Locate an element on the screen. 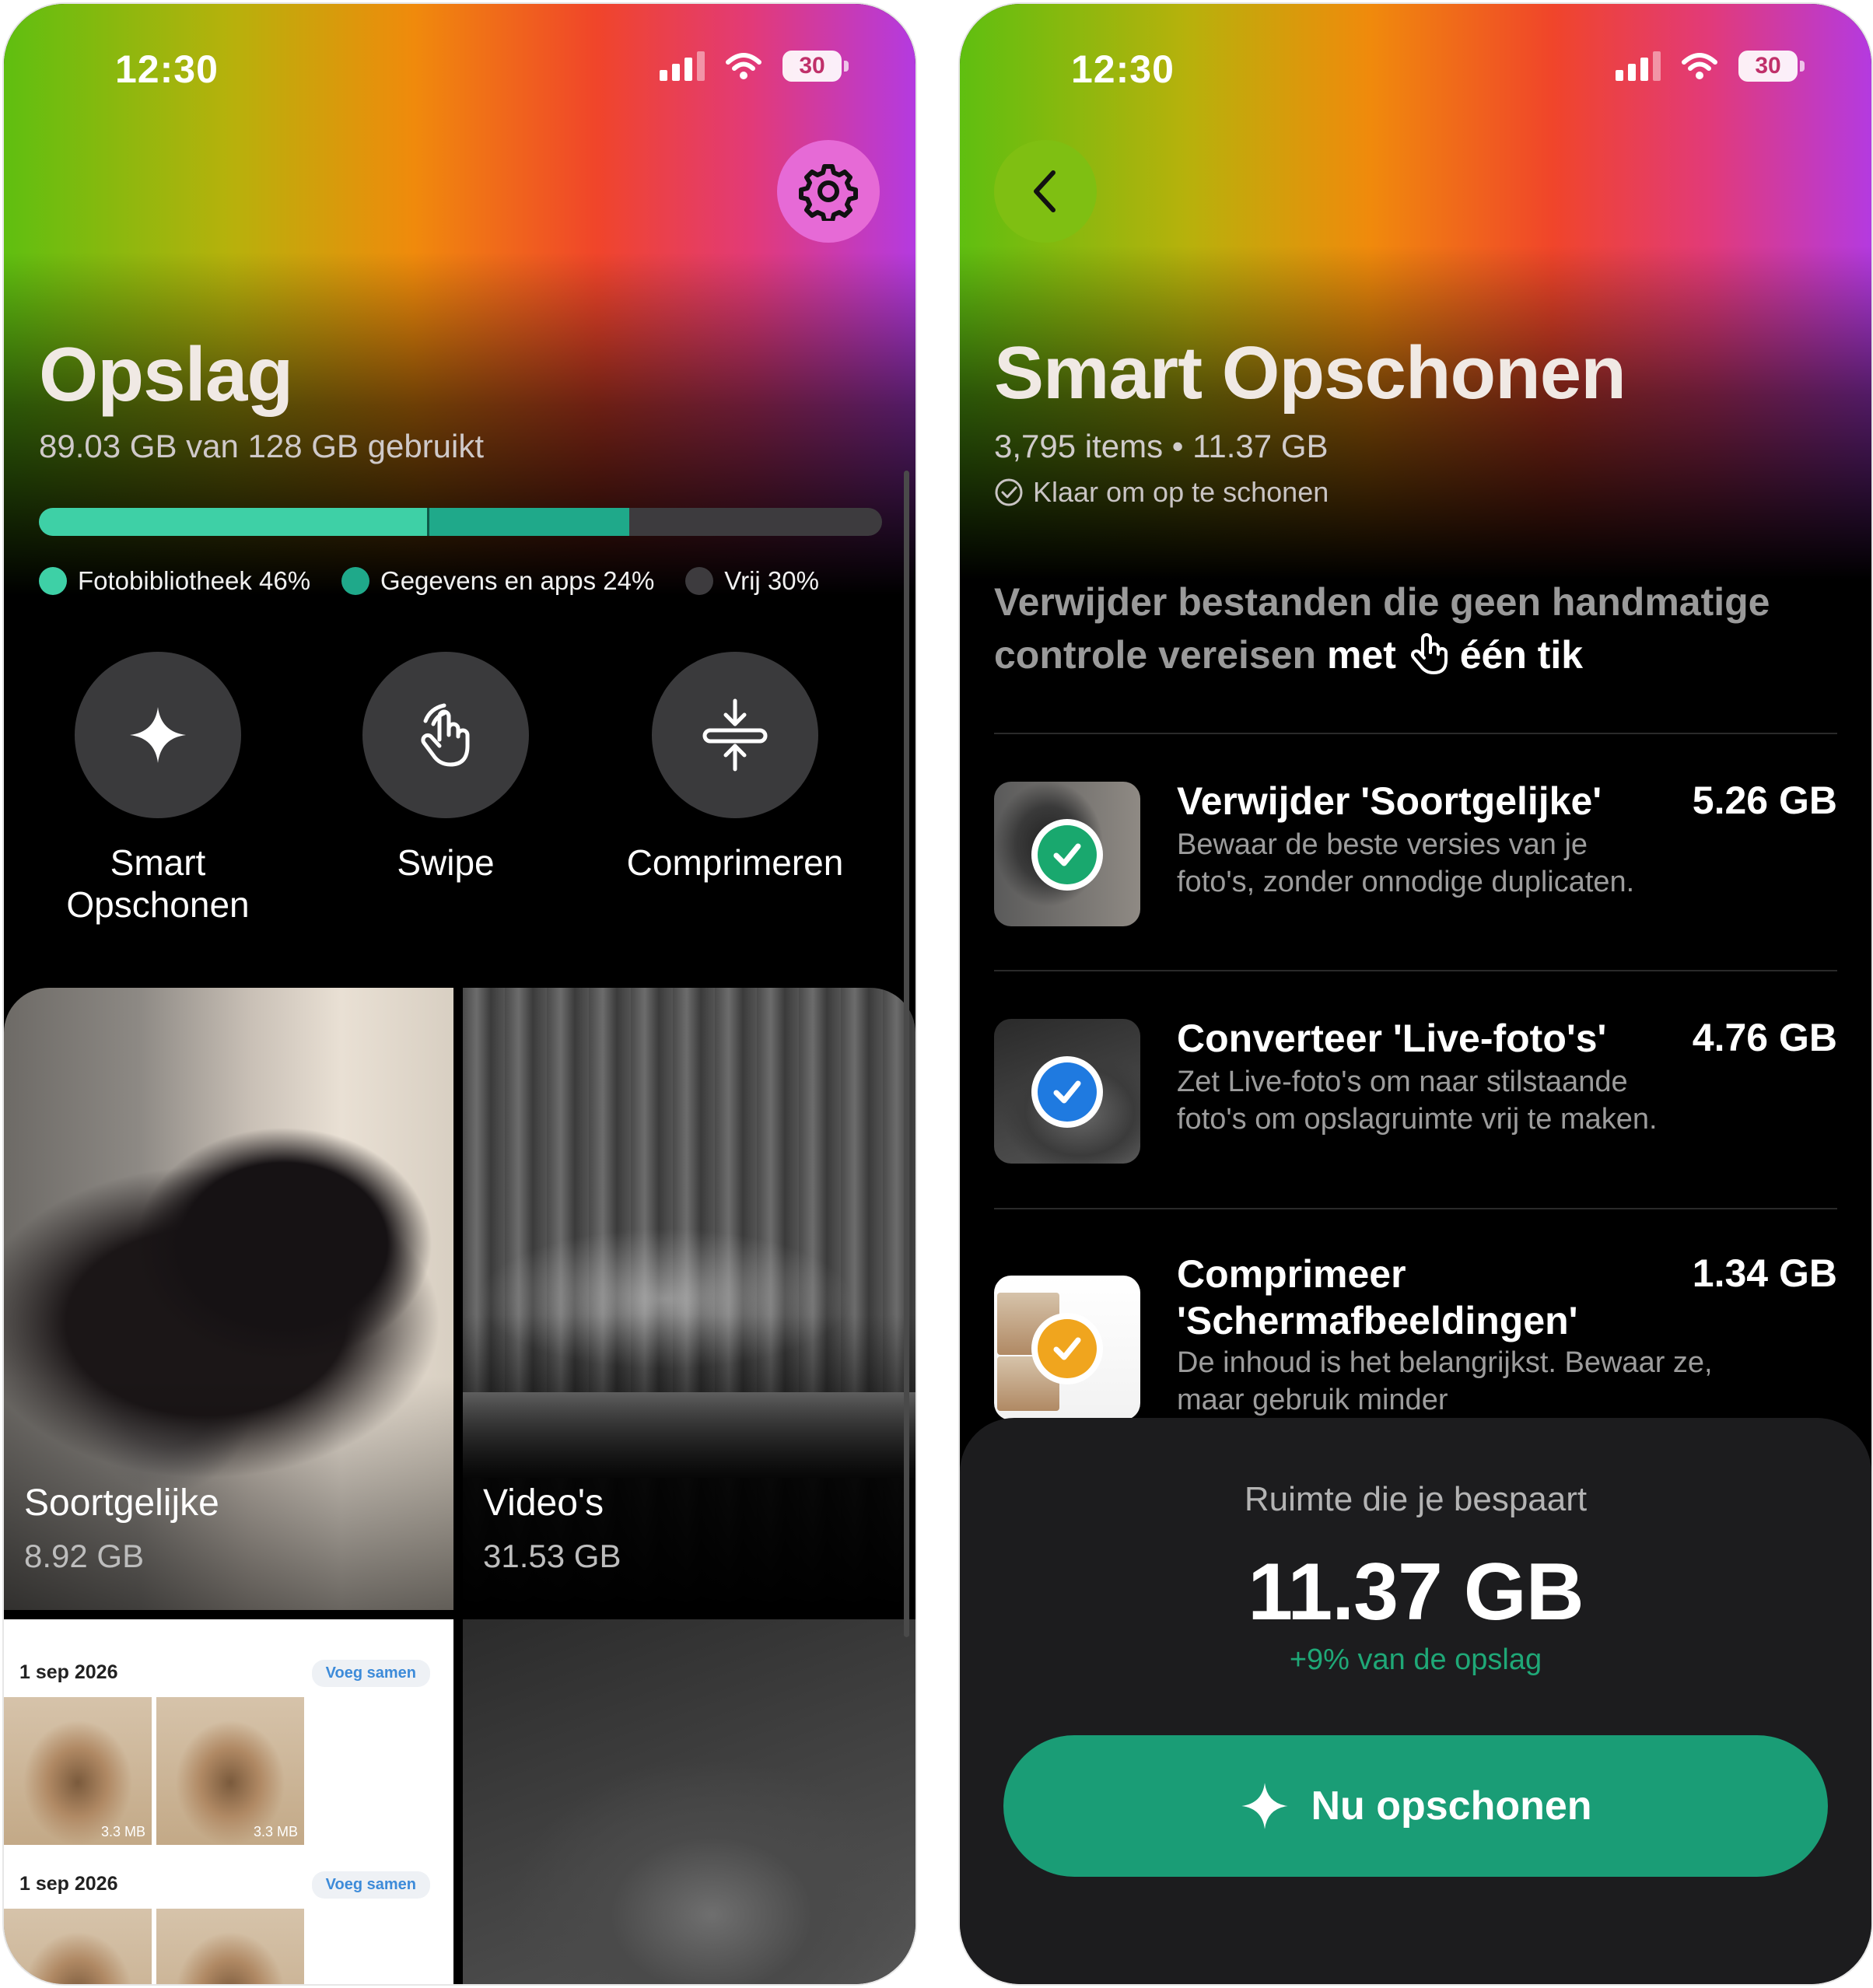 Image resolution: width=1873 pixels, height=1988 pixels. action-label: Smart Opschonen is located at coordinates (158, 884).